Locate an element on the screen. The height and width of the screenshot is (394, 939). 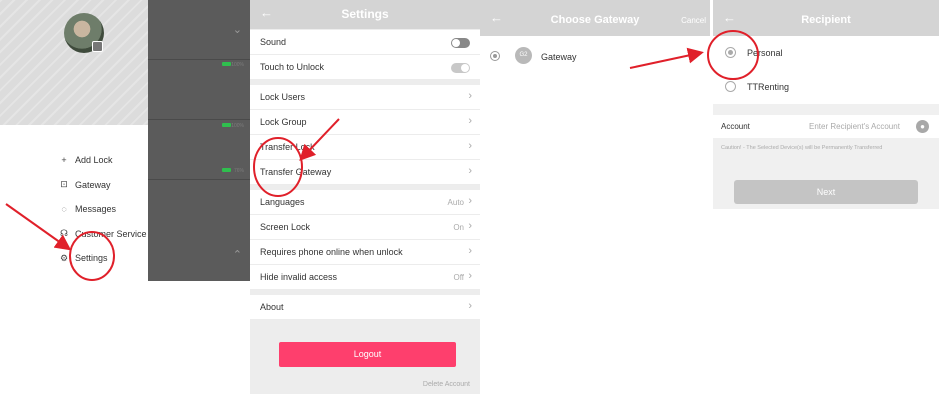
settings-row-sound: Sound is located at coordinates (365, 42).